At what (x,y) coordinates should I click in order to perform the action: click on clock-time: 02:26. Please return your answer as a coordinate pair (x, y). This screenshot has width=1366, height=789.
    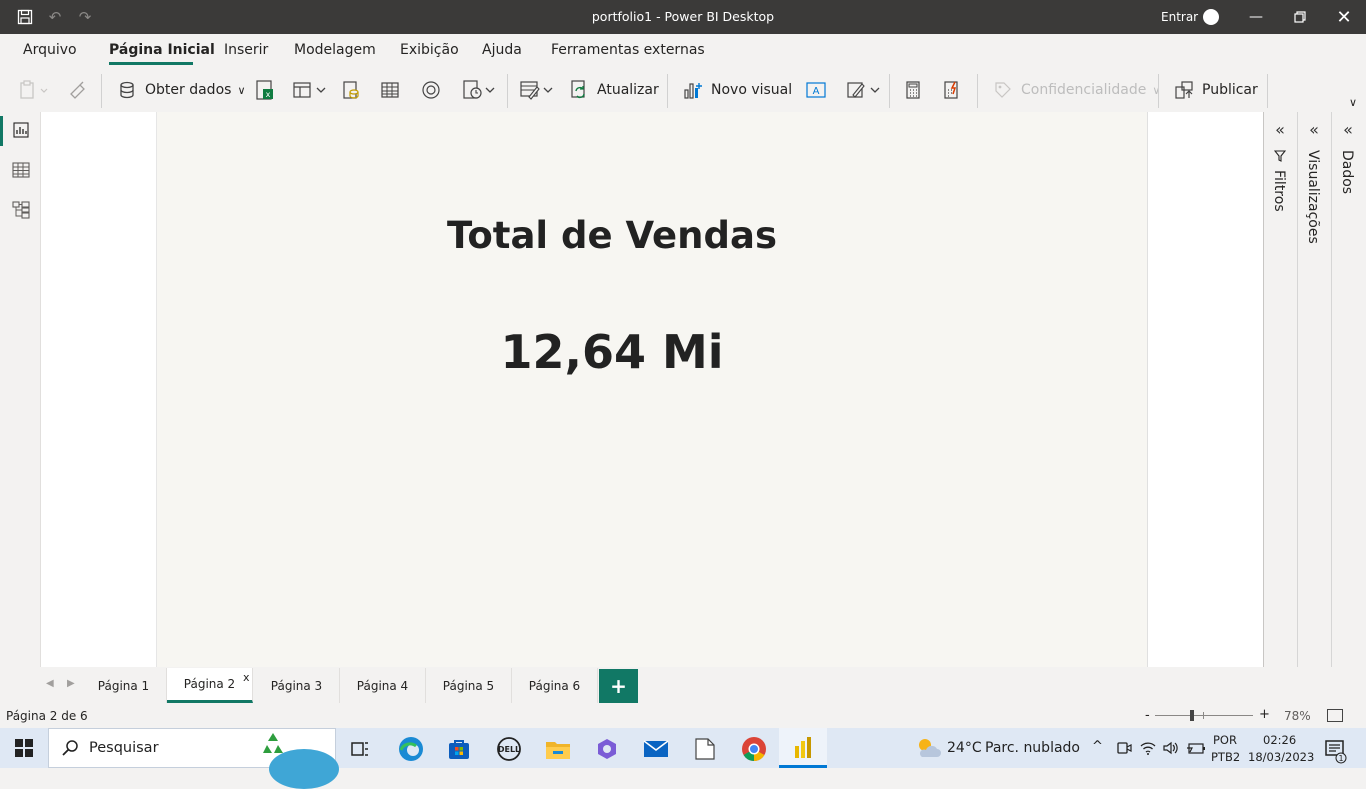
    Looking at the image, I should click on (1279, 740).